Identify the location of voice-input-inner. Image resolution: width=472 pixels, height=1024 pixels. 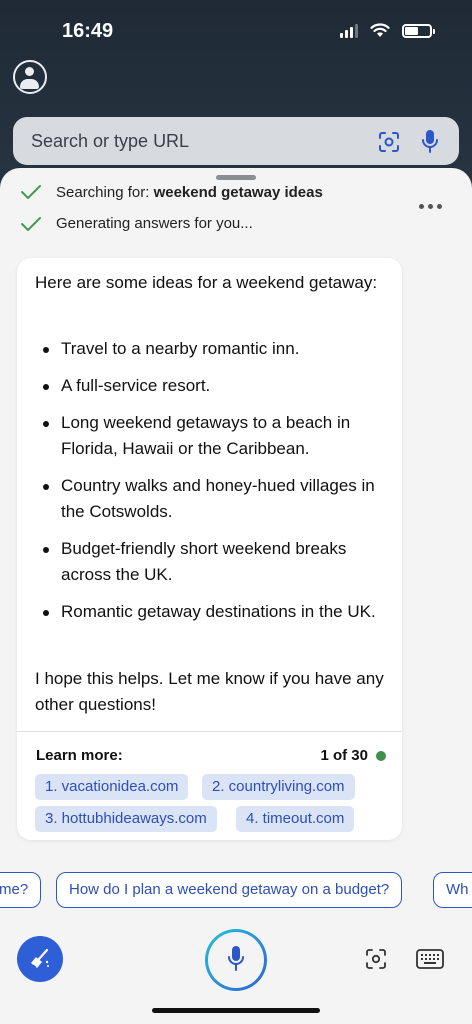
(236, 960).